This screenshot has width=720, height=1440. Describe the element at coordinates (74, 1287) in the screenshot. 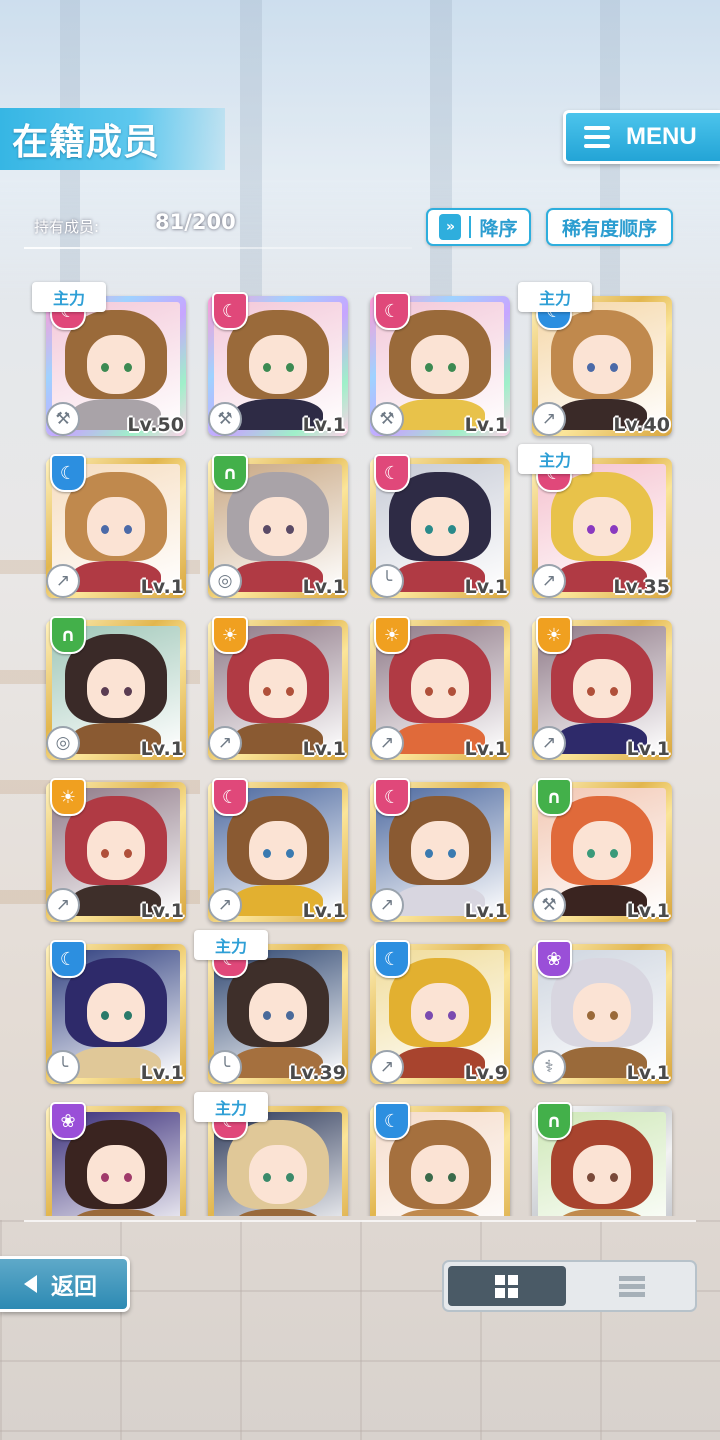

I see `back-label: 返回` at that location.